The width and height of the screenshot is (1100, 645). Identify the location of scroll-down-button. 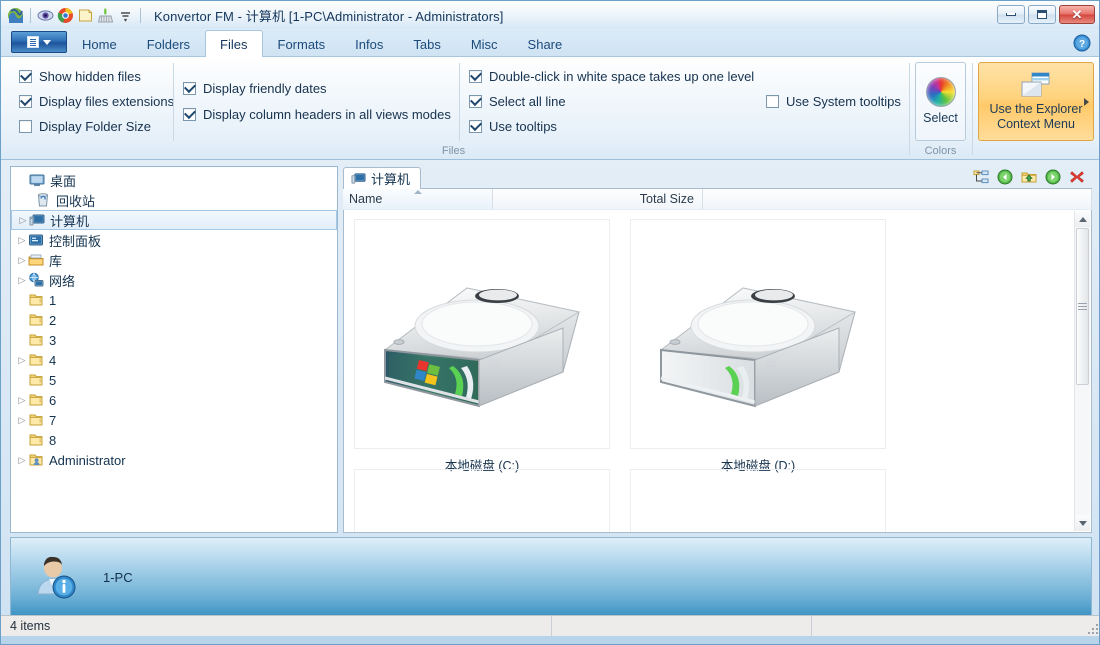
(1082, 523).